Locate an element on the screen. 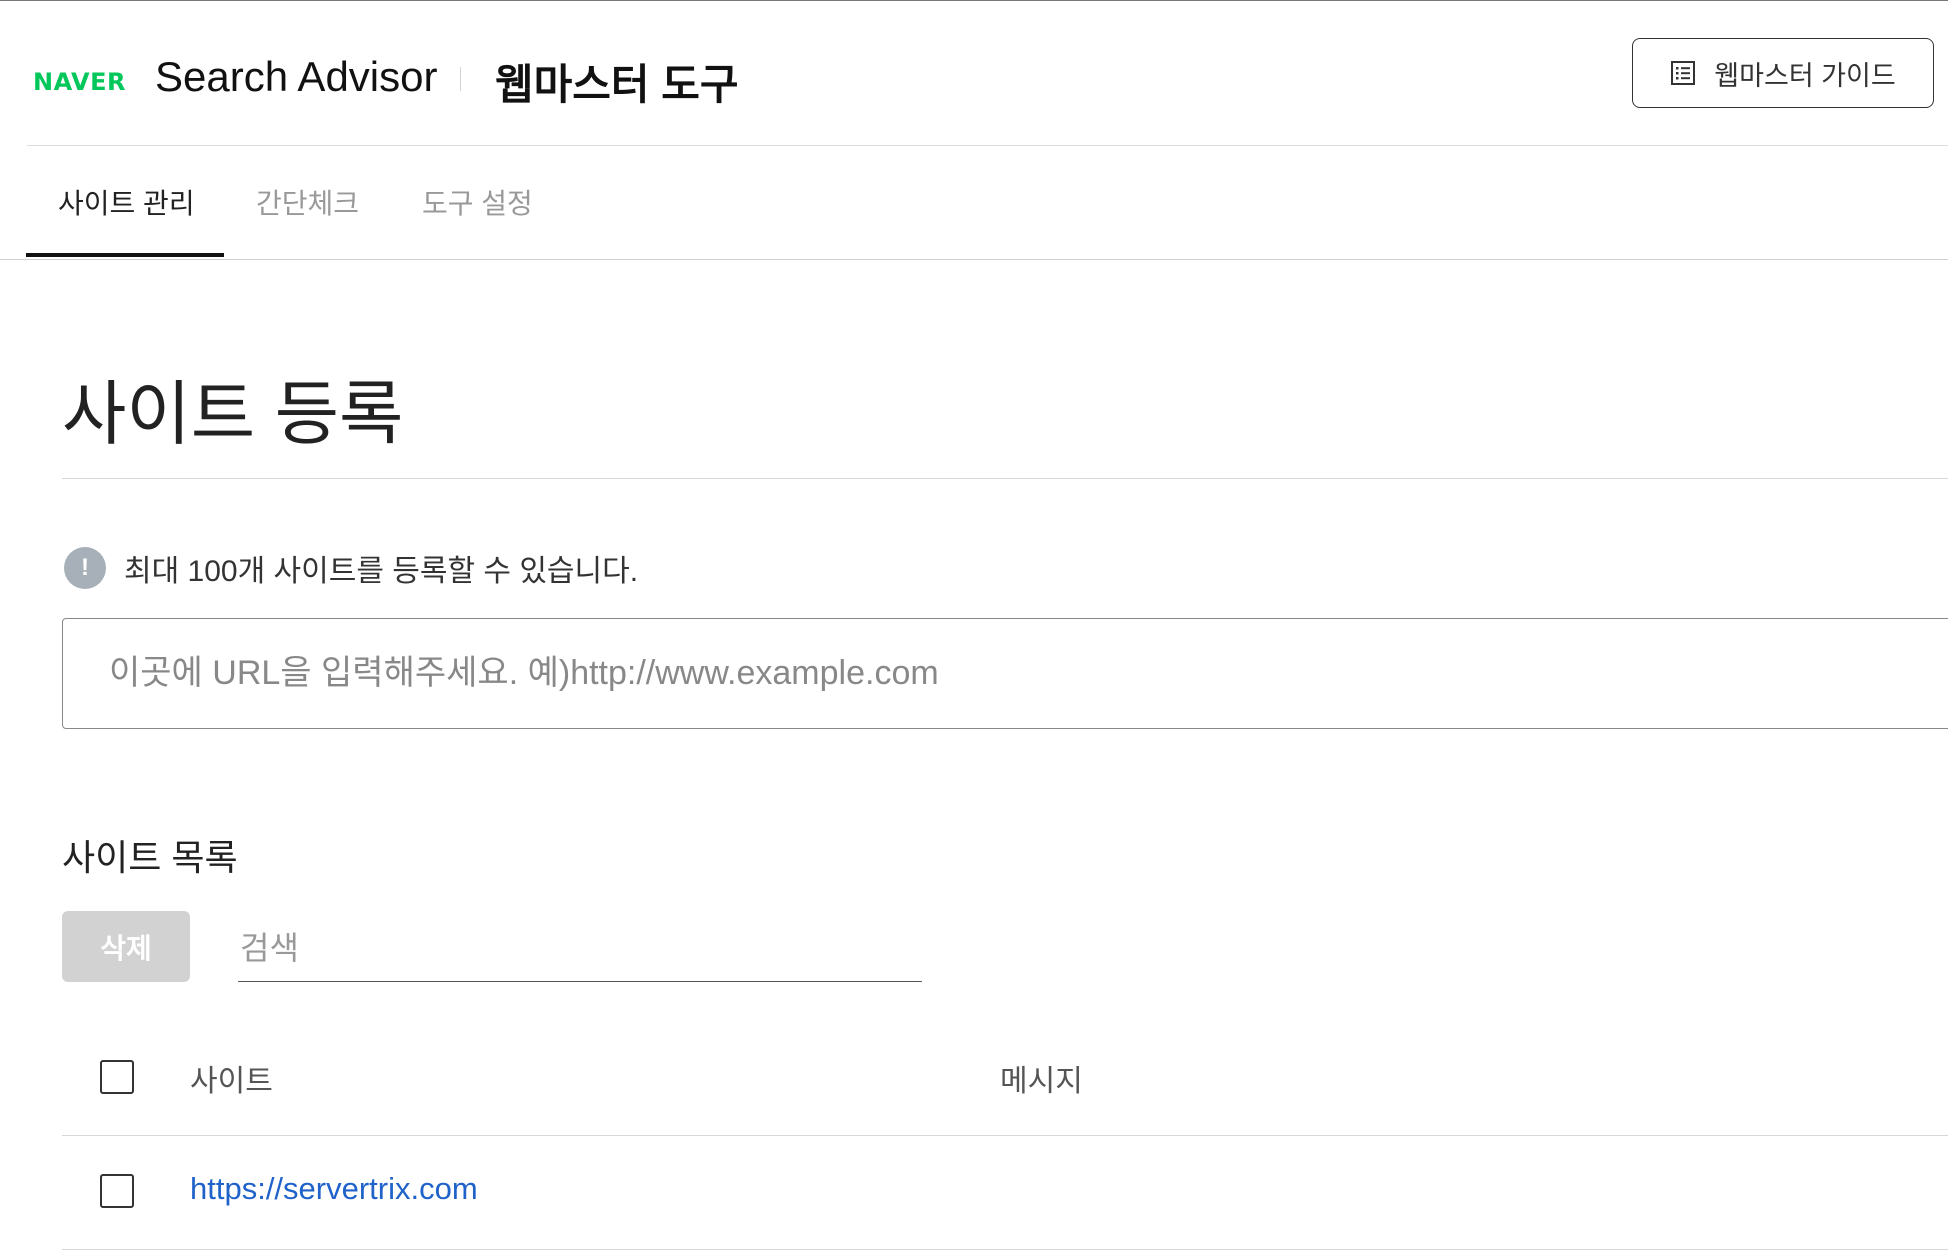  site-list-title: 사이트 목록 is located at coordinates (150, 857).